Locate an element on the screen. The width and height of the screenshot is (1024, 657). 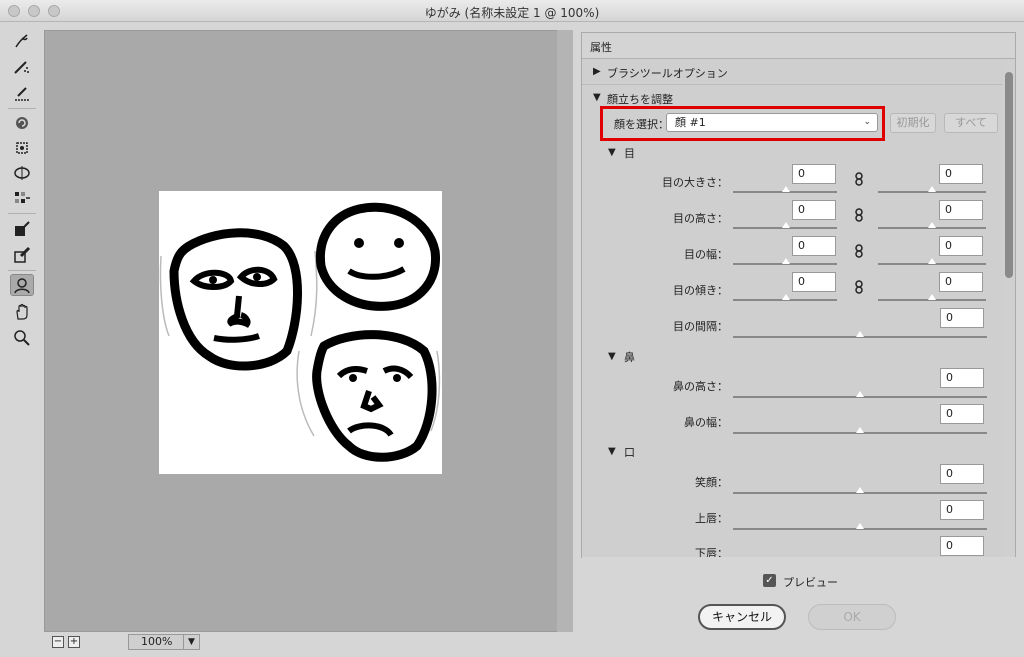
eye-width-left-input: 0 is located at coordinates (814, 246).